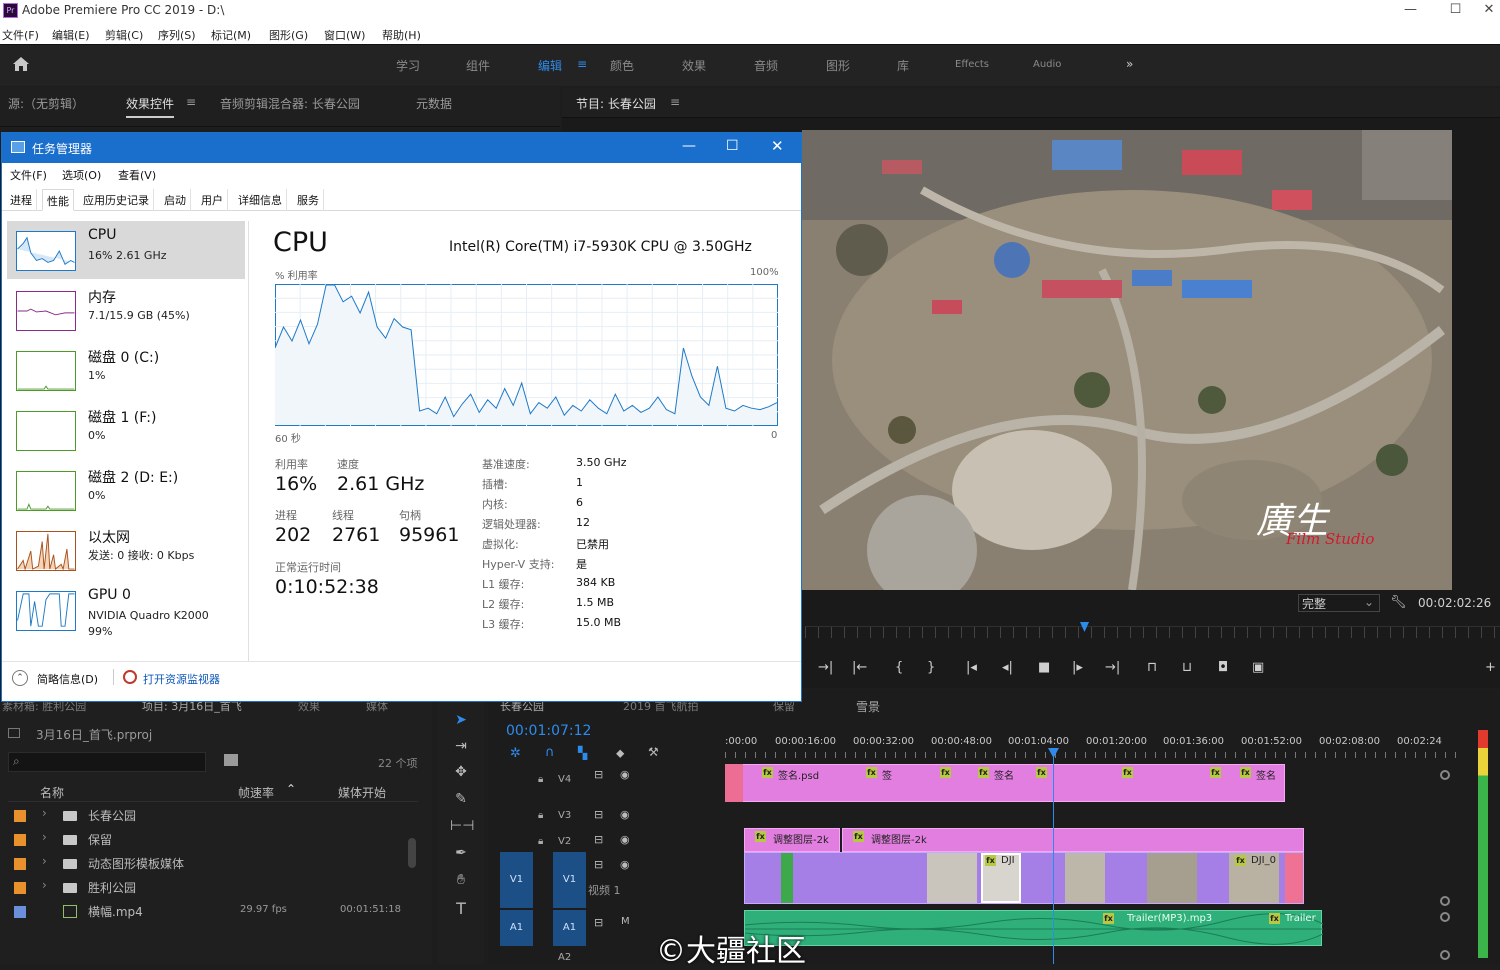  I want to click on perf-item-disk-1: 磁盘 1 (F:) 0%, so click(126, 430).